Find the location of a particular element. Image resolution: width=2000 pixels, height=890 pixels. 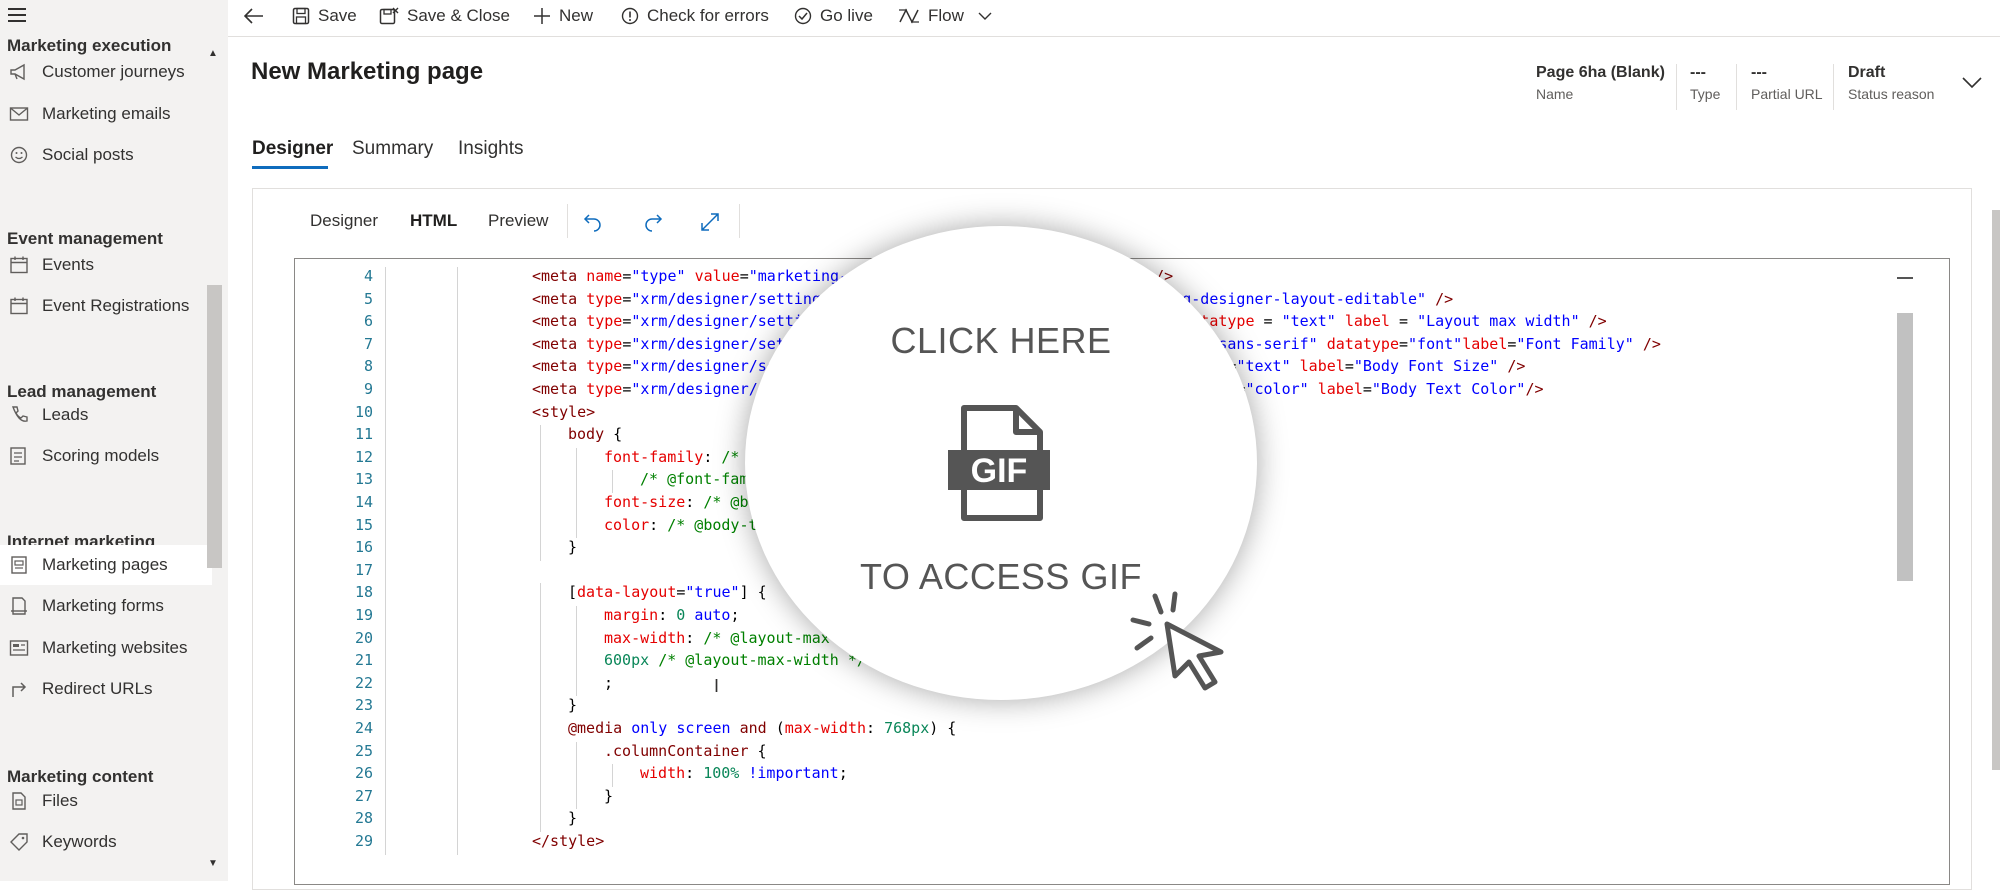

go-live-button: Go live is located at coordinates (833, 16).